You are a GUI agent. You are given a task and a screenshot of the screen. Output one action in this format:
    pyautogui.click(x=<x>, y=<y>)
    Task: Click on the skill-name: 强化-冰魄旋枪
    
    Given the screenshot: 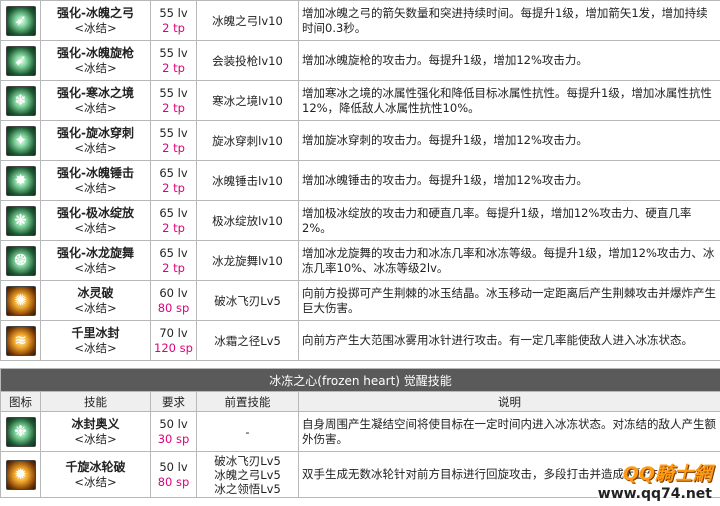 What is the action you would take?
    pyautogui.click(x=95, y=52)
    